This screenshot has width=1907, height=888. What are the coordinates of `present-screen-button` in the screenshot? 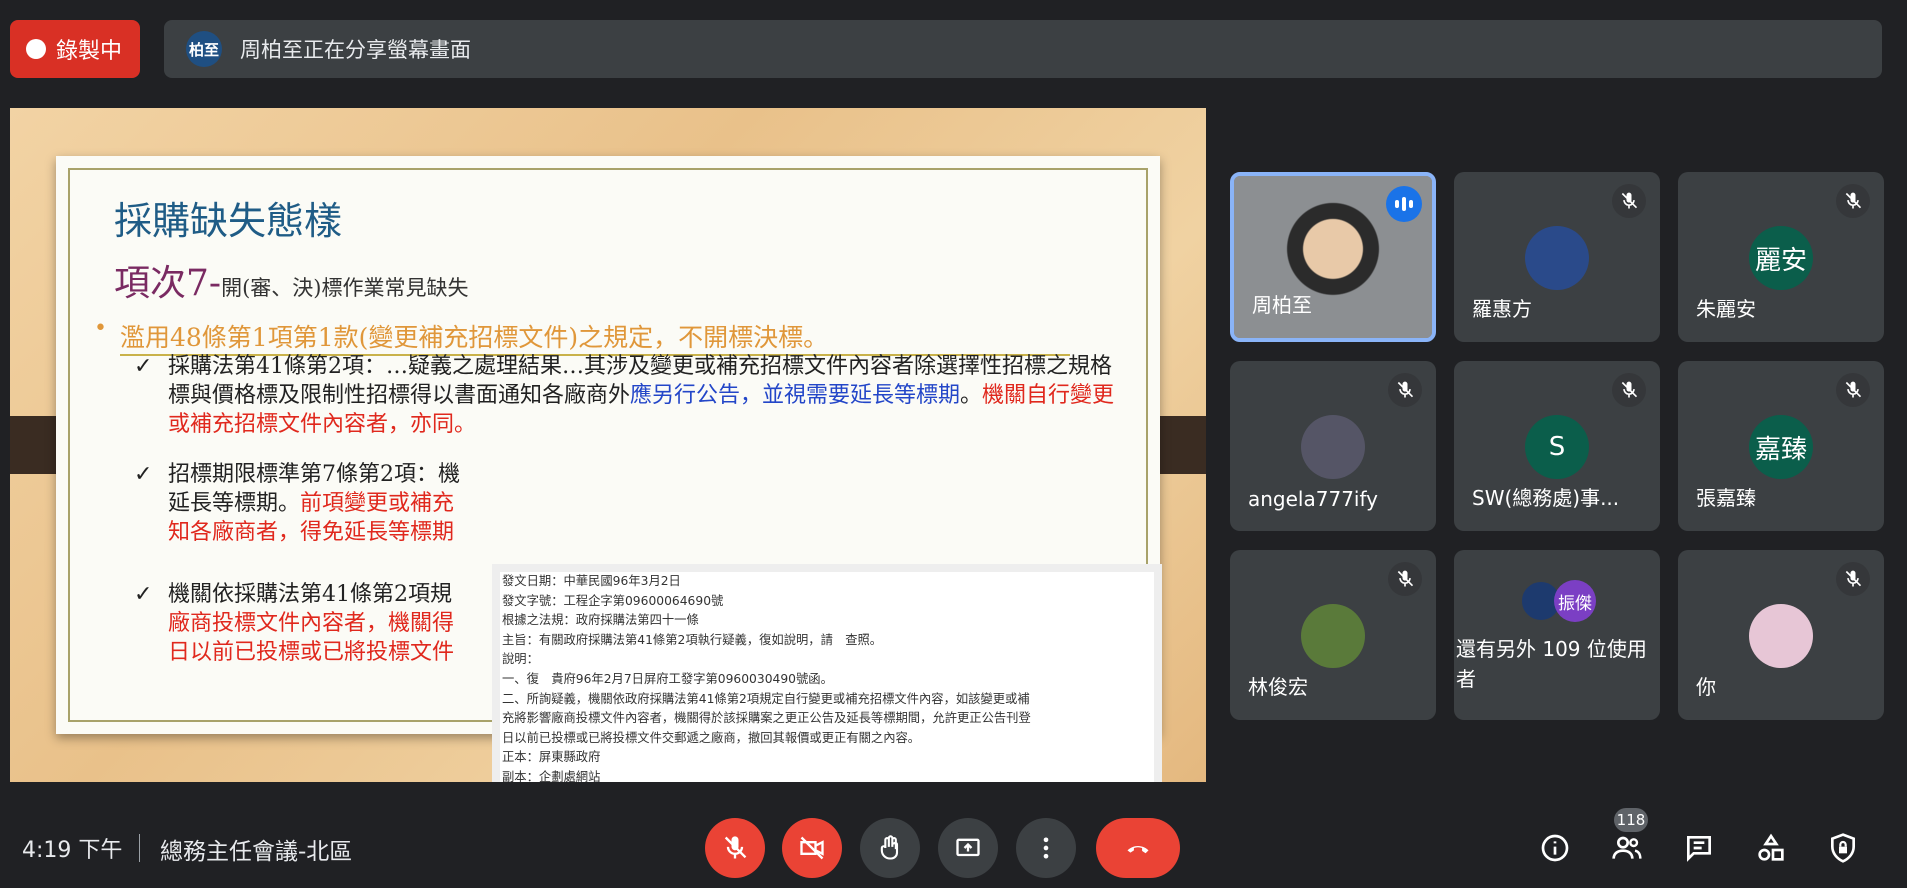 It's located at (968, 848).